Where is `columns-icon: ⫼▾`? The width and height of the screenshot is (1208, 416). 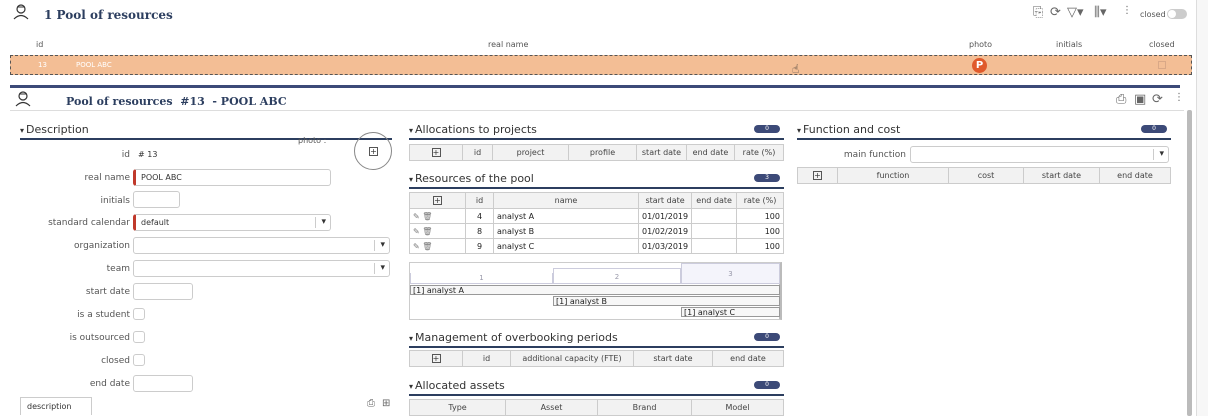 columns-icon: ⫼▾ is located at coordinates (1100, 12).